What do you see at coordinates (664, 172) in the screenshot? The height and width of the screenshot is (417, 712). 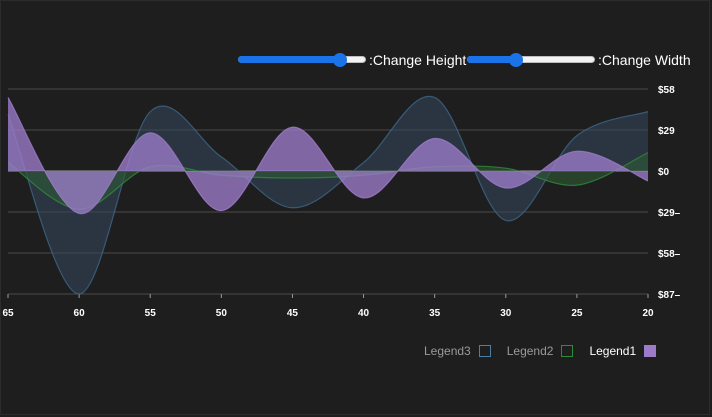 I see `y-tick-label: $0` at bounding box center [664, 172].